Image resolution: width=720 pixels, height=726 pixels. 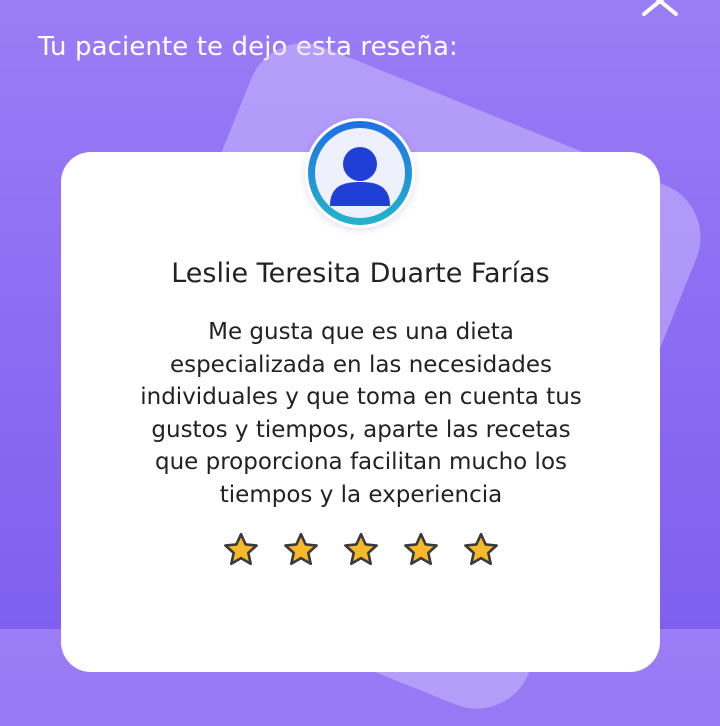 I want to click on close-button, so click(x=660, y=8).